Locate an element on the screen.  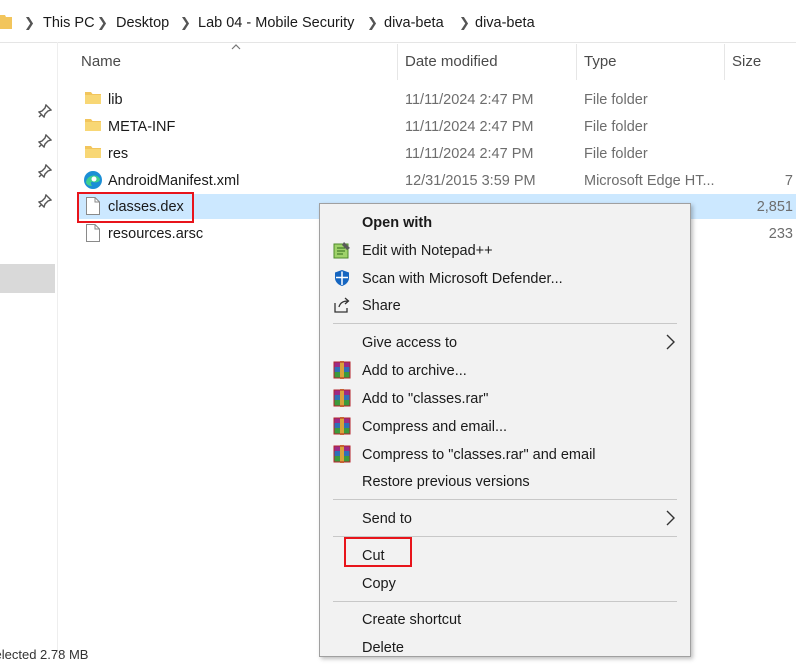
menu-item-create-shortcut: Create shortcut is located at coordinates (411, 620).